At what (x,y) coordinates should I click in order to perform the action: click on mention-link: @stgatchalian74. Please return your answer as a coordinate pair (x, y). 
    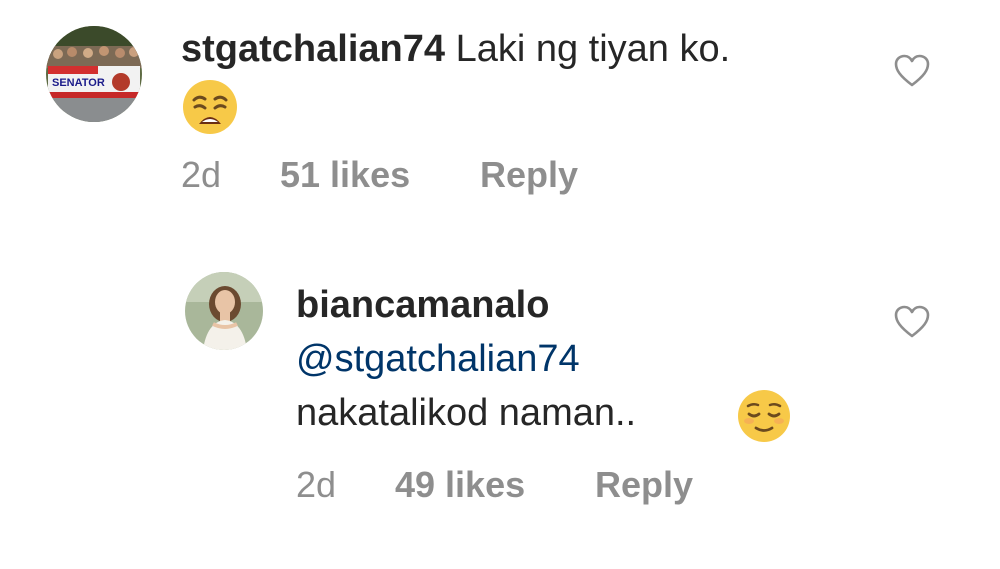
    Looking at the image, I should click on (438, 359).